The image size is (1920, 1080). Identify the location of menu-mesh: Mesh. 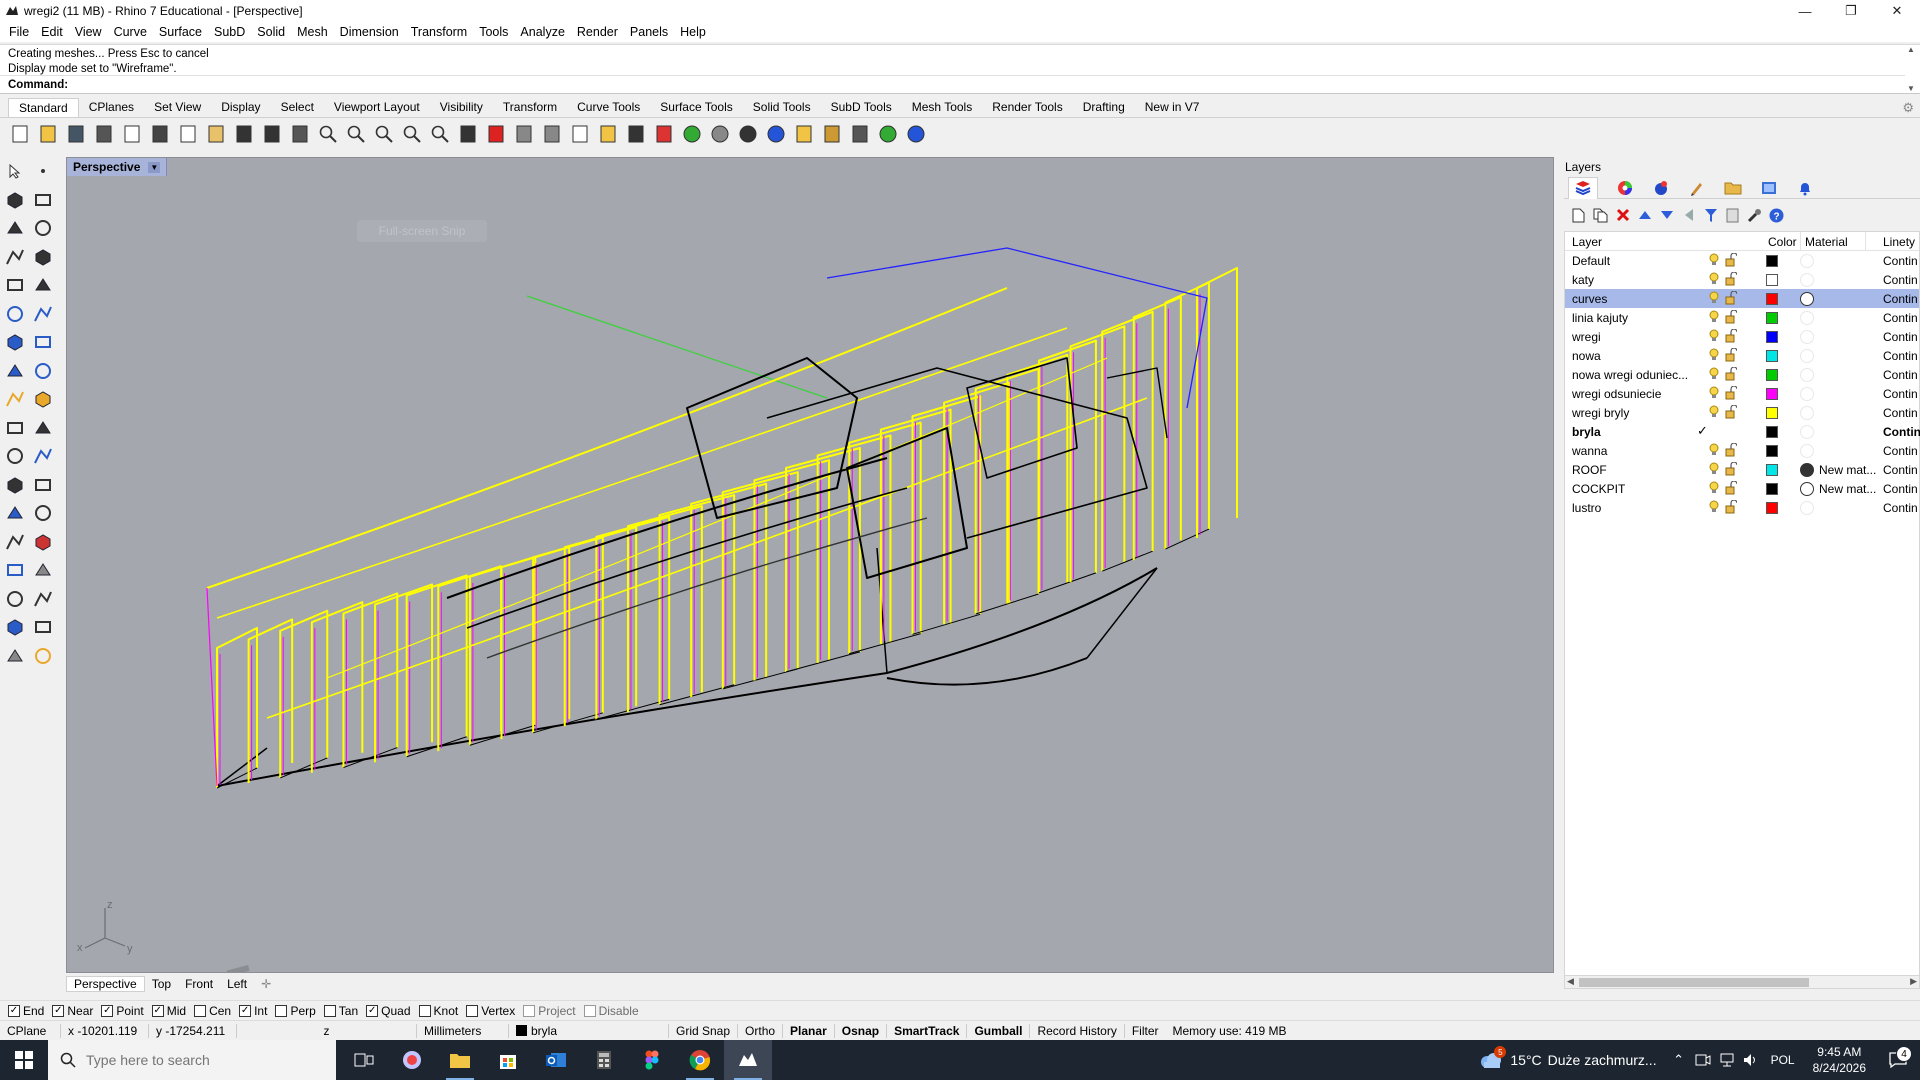
(312, 32).